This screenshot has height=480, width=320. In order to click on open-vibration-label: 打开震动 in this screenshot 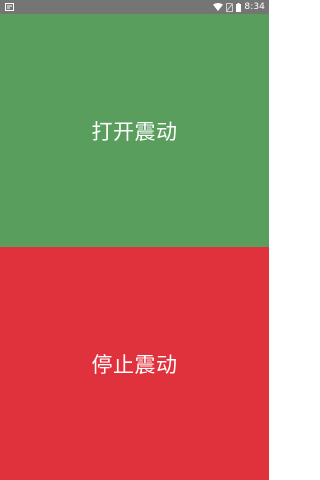, I will do `click(134, 131)`.